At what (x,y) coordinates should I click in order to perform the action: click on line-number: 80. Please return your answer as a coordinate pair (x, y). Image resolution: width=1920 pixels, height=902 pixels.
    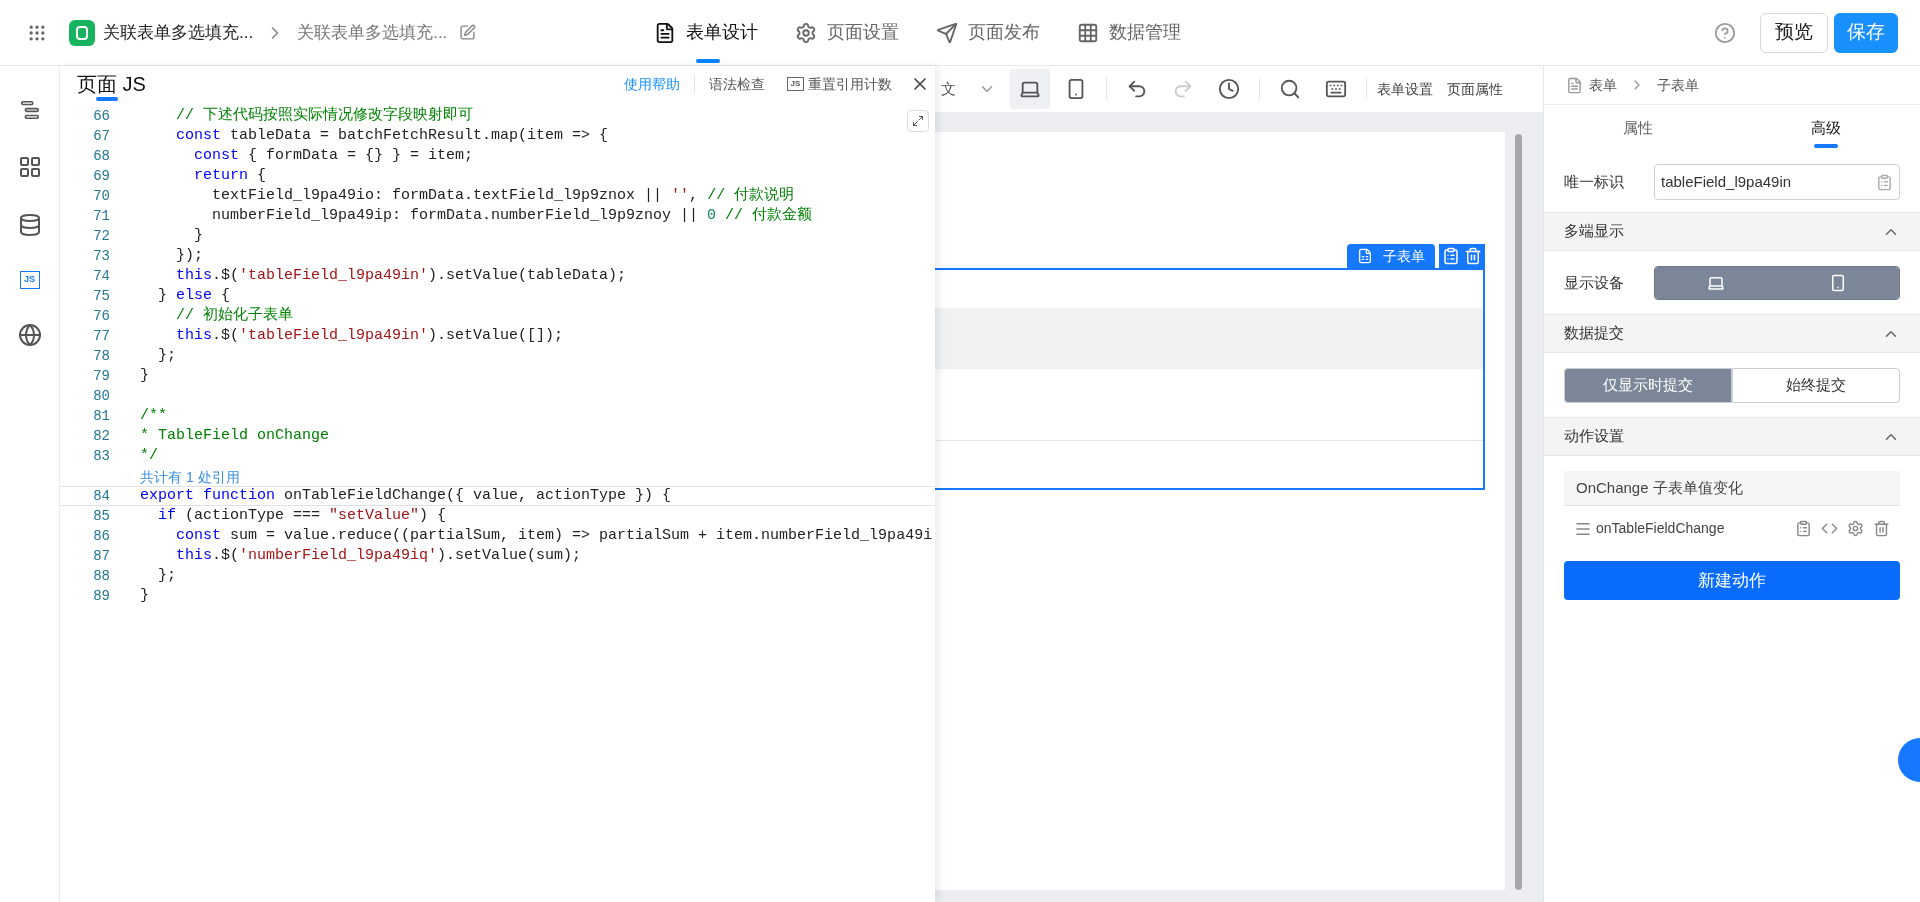
    Looking at the image, I should click on (101, 396).